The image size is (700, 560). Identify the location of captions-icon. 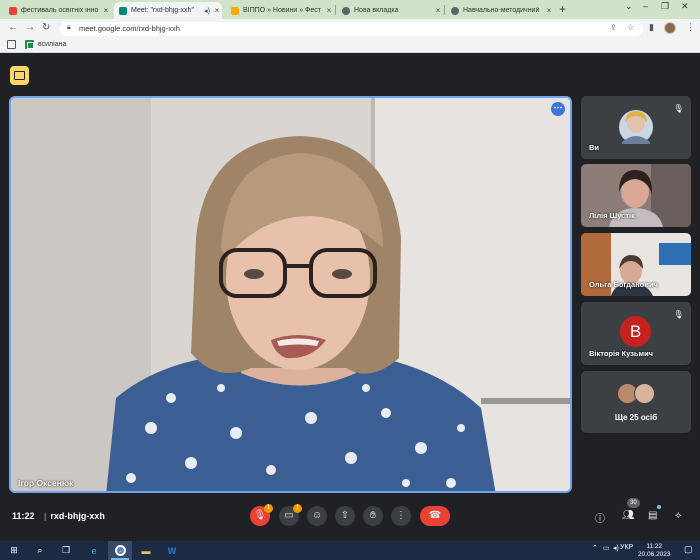
(19, 75).